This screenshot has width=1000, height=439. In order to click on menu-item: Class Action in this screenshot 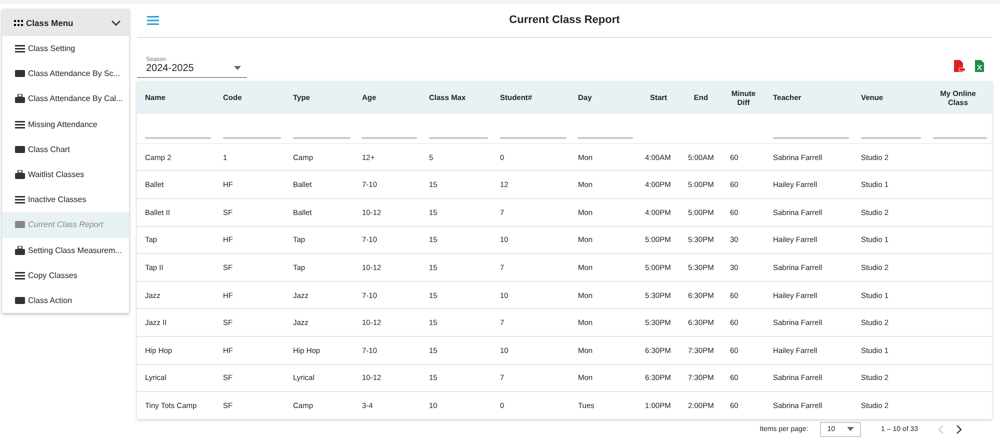, I will do `click(65, 301)`.